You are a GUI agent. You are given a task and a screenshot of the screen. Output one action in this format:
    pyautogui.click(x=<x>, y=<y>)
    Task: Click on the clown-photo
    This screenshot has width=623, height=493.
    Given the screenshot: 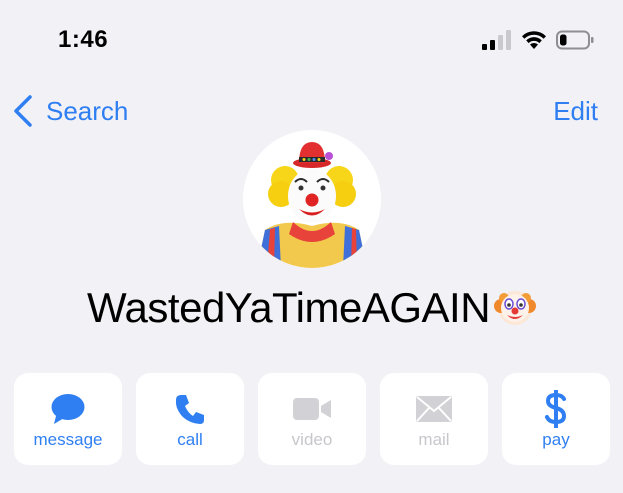 What is the action you would take?
    pyautogui.click(x=312, y=199)
    